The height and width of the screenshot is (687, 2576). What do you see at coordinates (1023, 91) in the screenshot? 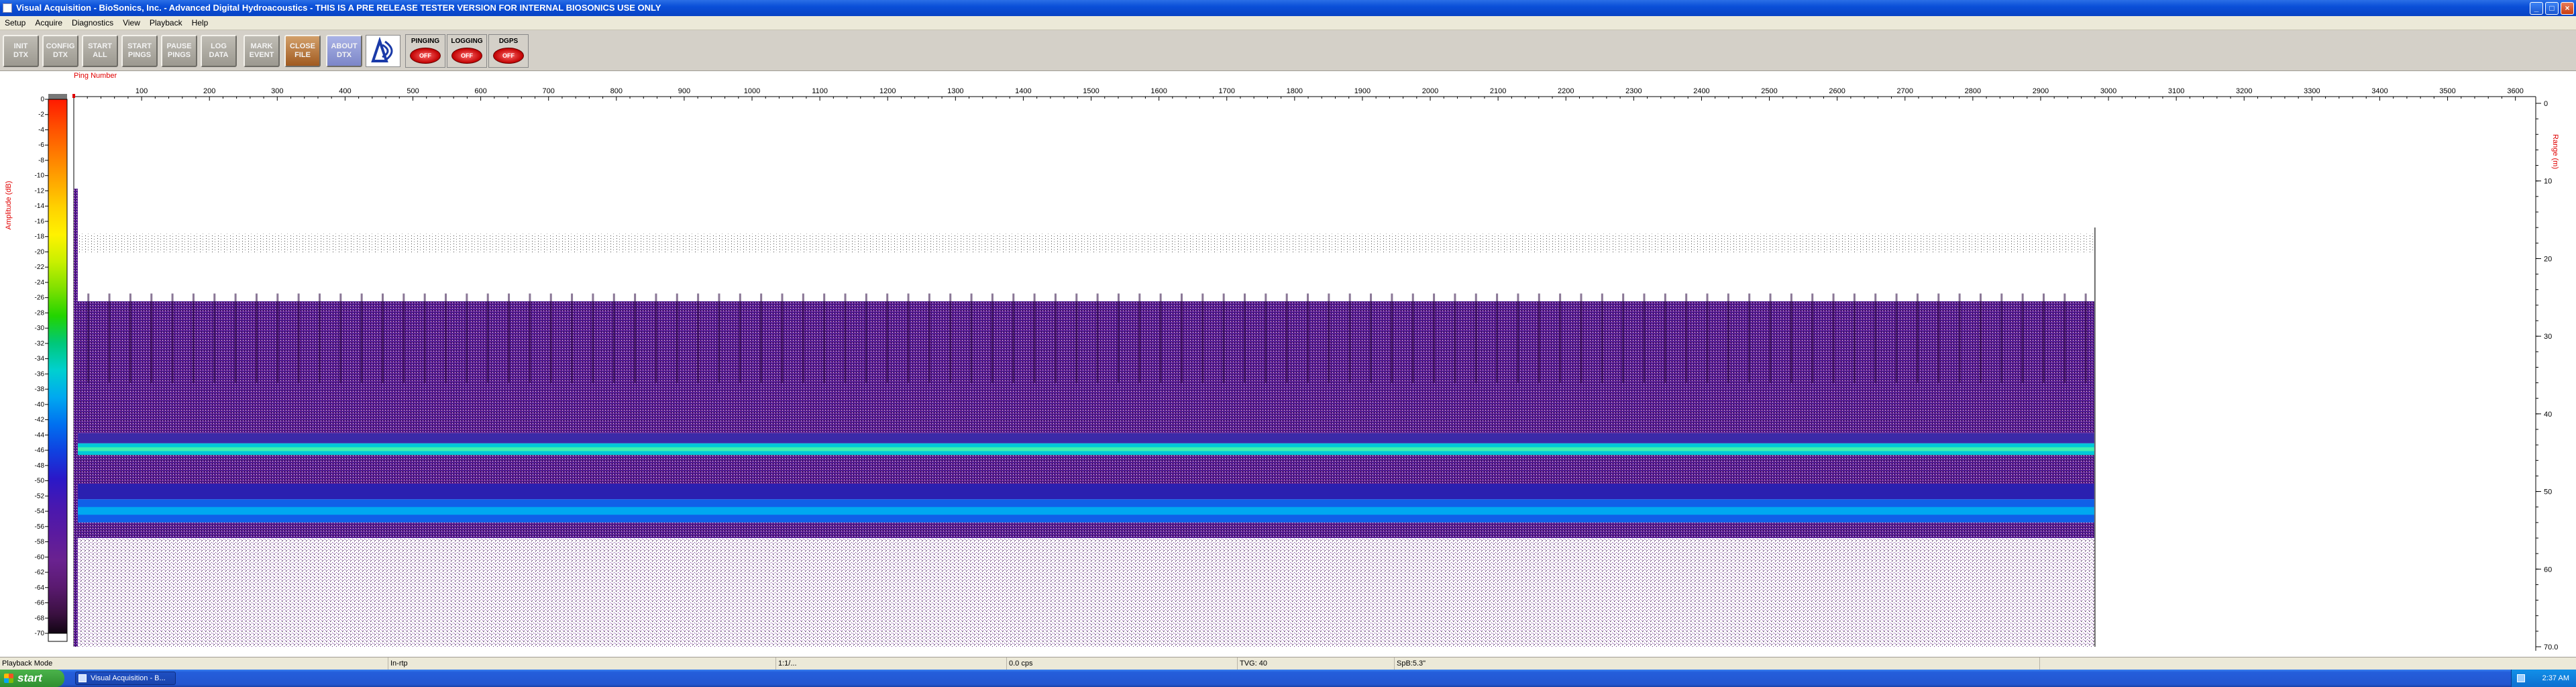
I see `x-tick-label: 1400` at bounding box center [1023, 91].